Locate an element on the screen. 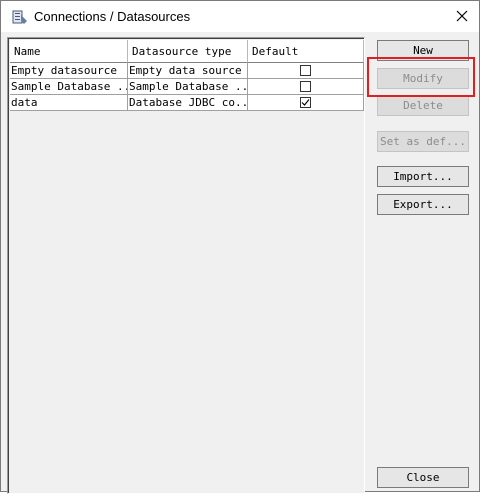 The width and height of the screenshot is (480, 494). title-bar: Connections / Datasources is located at coordinates (240, 16).